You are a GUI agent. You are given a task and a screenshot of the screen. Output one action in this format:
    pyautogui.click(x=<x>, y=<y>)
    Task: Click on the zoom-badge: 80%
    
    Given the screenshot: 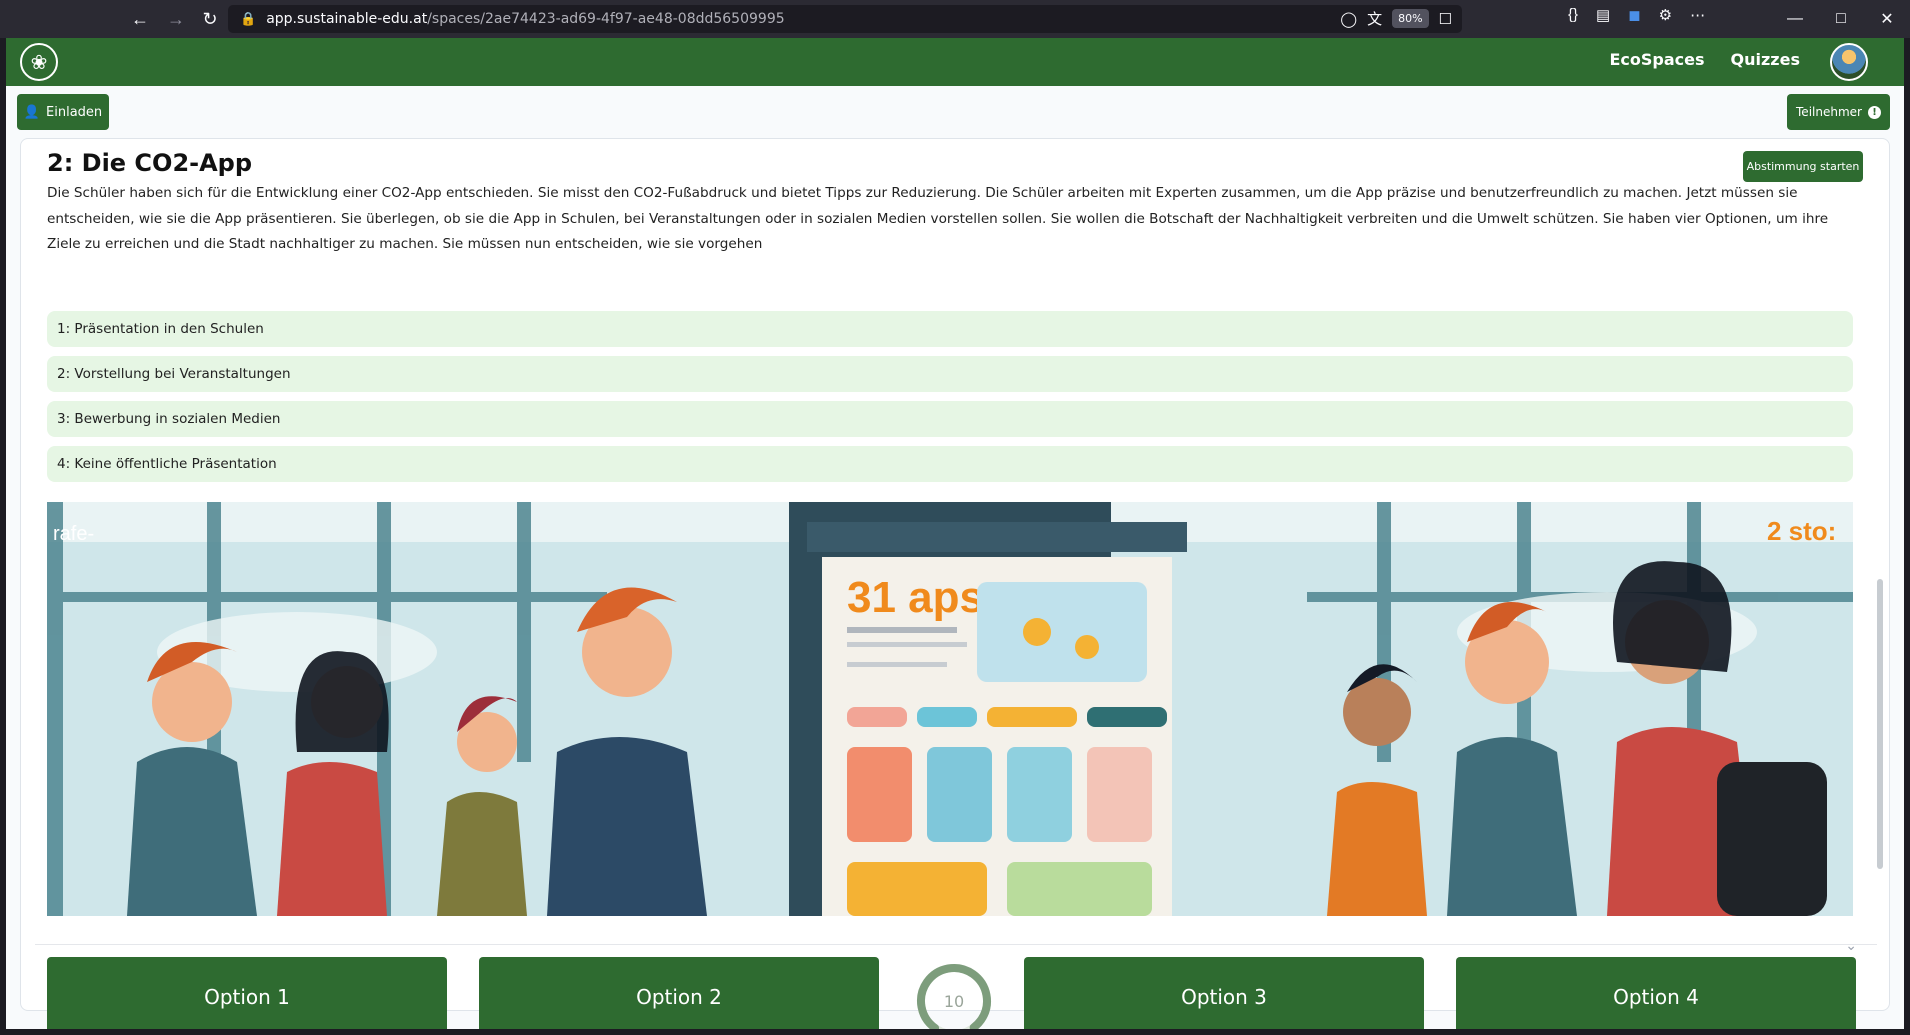 What is the action you would take?
    pyautogui.click(x=1410, y=18)
    